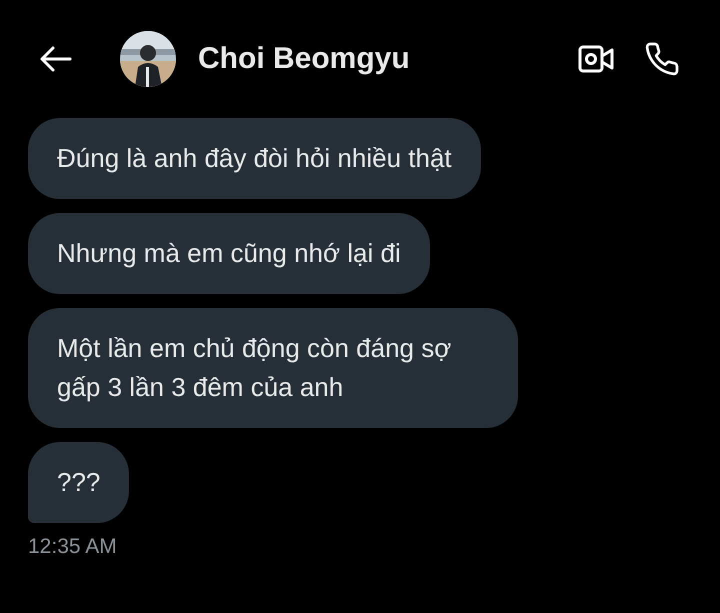 The width and height of the screenshot is (720, 613). Describe the element at coordinates (72, 546) in the screenshot. I see `message-timestamp: 12:35 AM` at that location.